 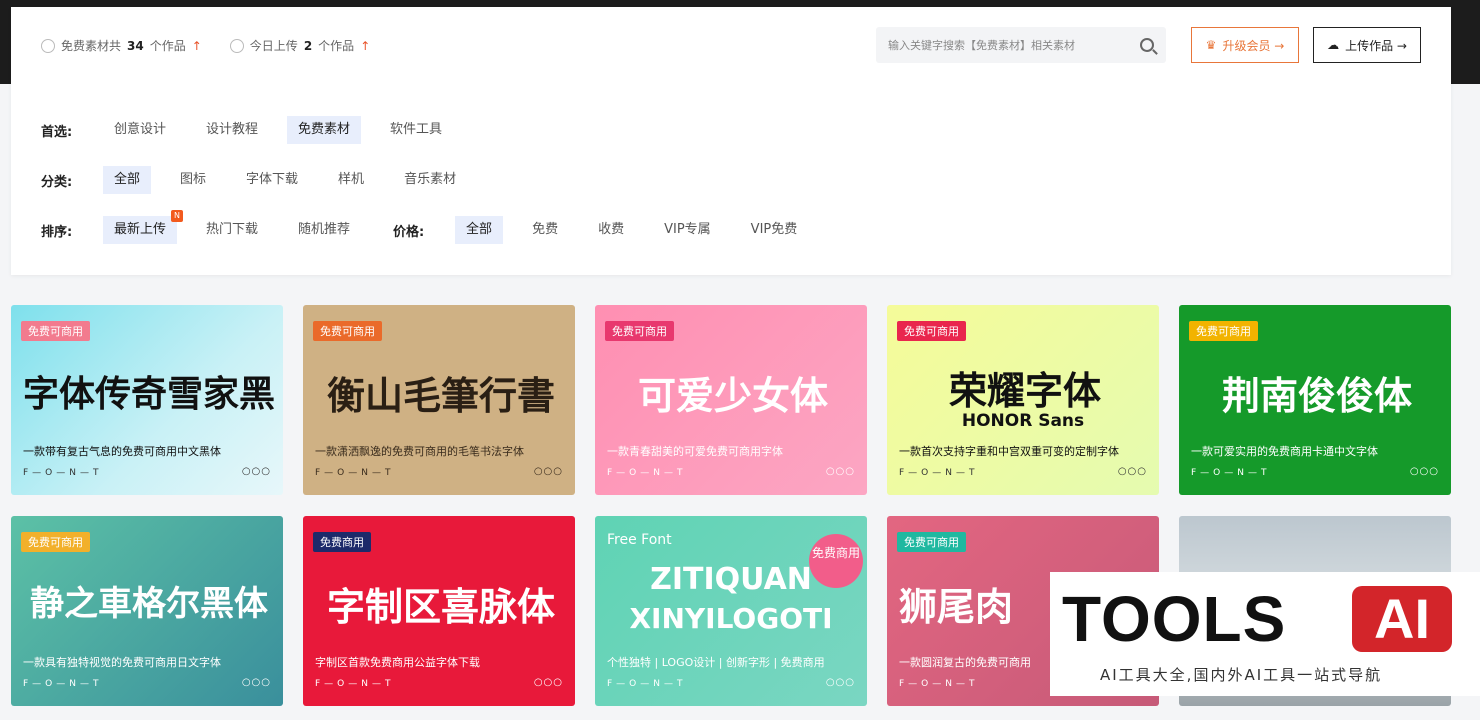 What do you see at coordinates (1316, 396) in the screenshot?
I see `card-title: 荆南俊俊体` at bounding box center [1316, 396].